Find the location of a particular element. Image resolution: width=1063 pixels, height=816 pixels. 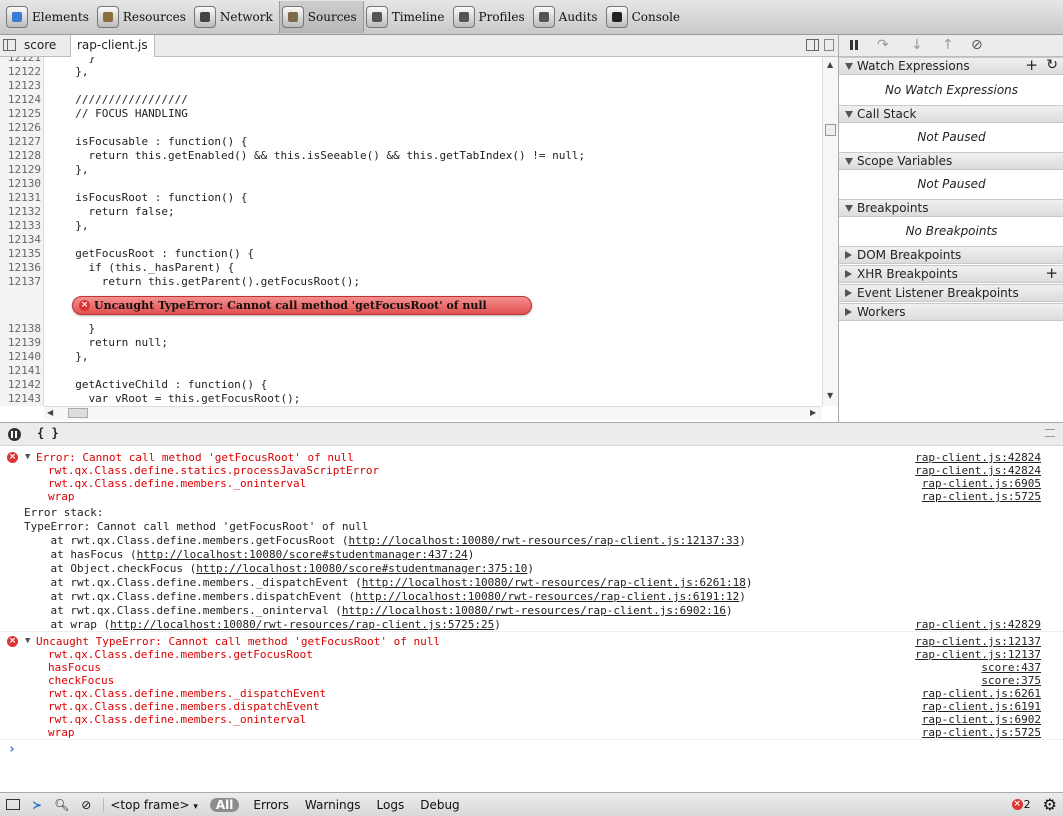

console-source-link: score:375 is located at coordinates (1011, 680).